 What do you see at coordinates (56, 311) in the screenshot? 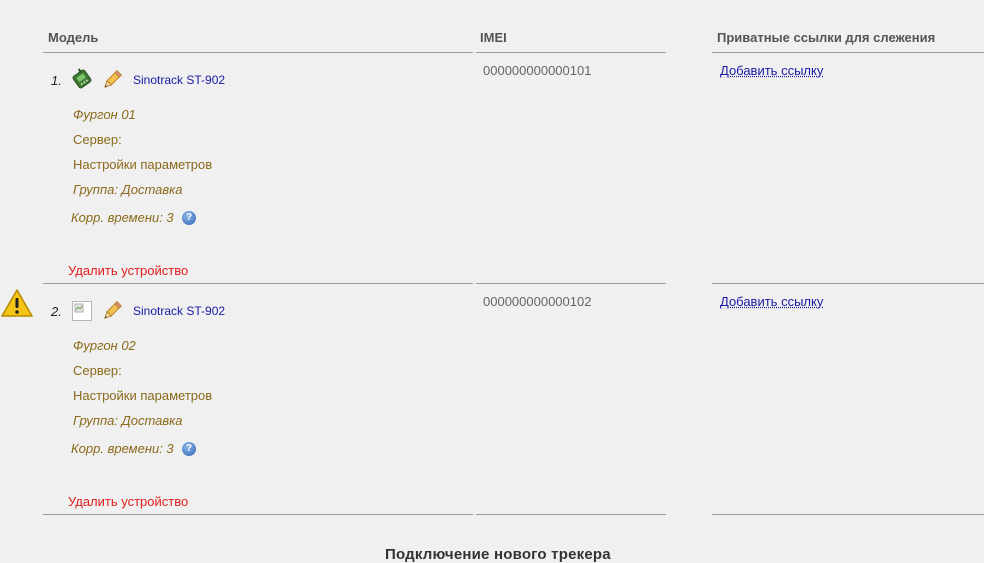
I see `device-number: 2.` at bounding box center [56, 311].